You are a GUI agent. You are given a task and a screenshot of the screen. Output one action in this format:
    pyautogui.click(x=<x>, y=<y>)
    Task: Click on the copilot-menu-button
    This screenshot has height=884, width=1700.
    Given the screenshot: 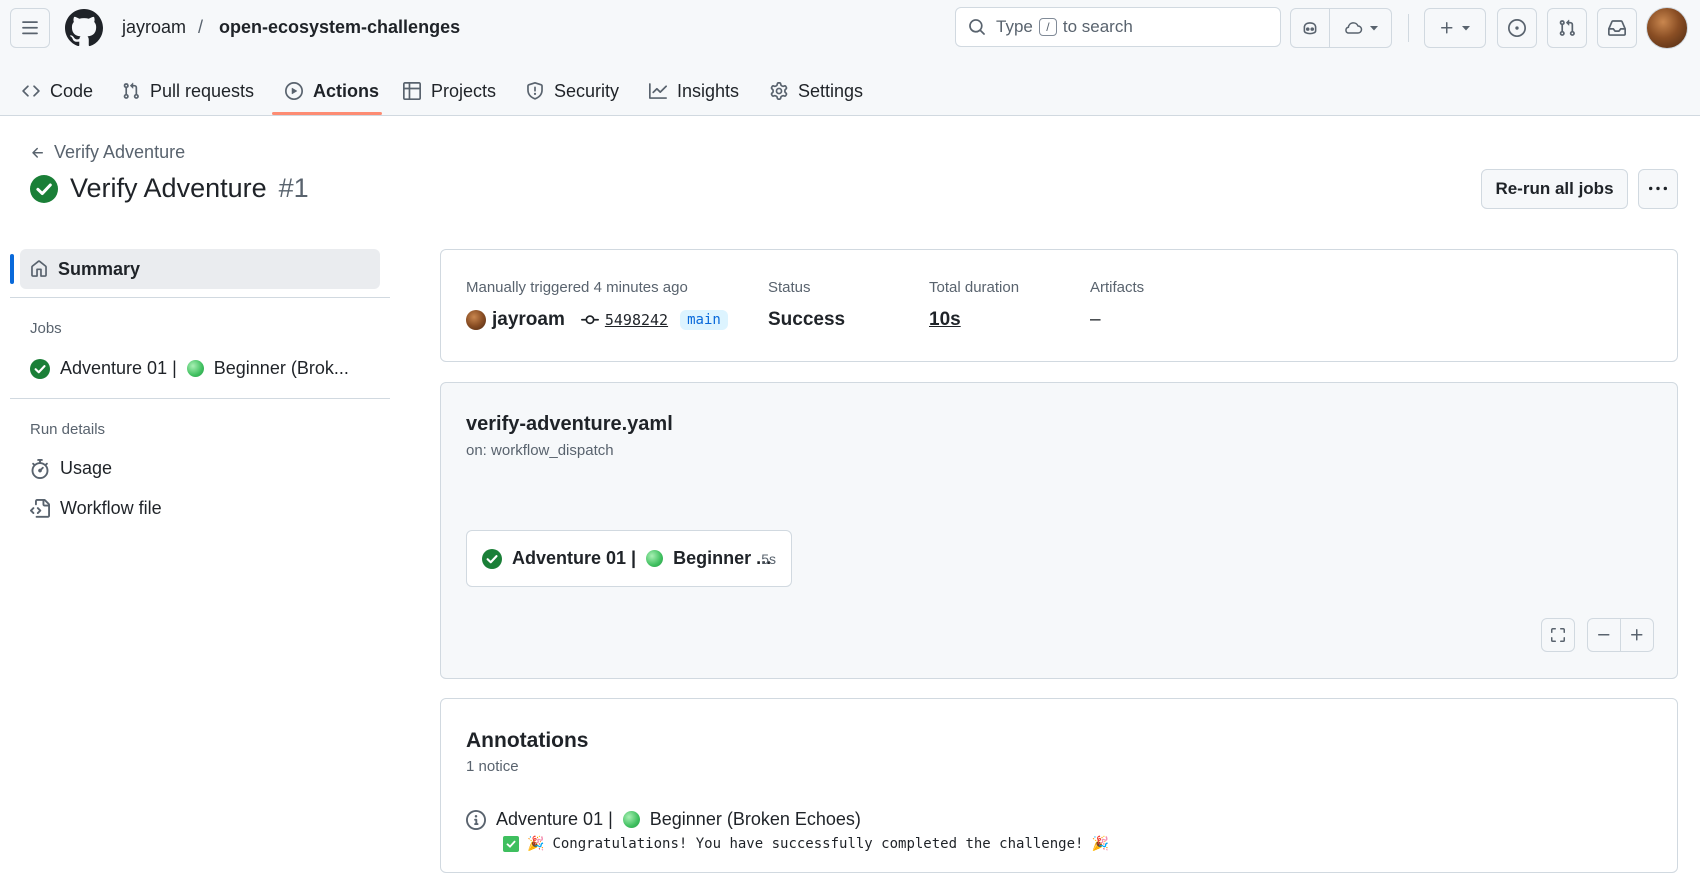 What is the action you would take?
    pyautogui.click(x=1361, y=28)
    